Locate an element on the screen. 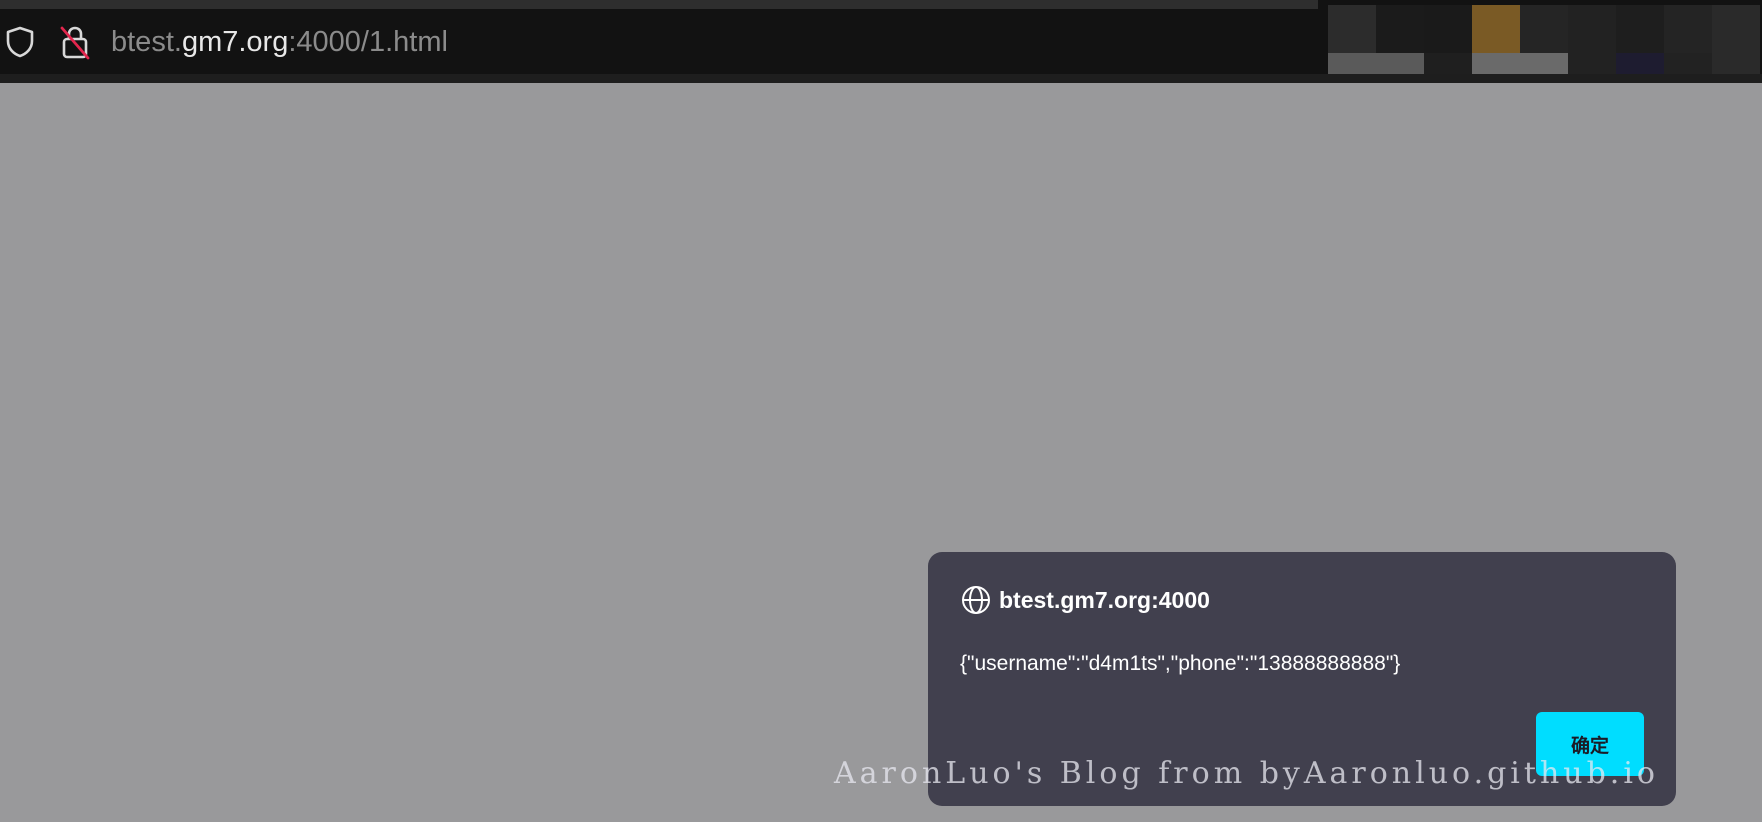 Image resolution: width=1762 pixels, height=822 pixels. shield-icon is located at coordinates (20, 42).